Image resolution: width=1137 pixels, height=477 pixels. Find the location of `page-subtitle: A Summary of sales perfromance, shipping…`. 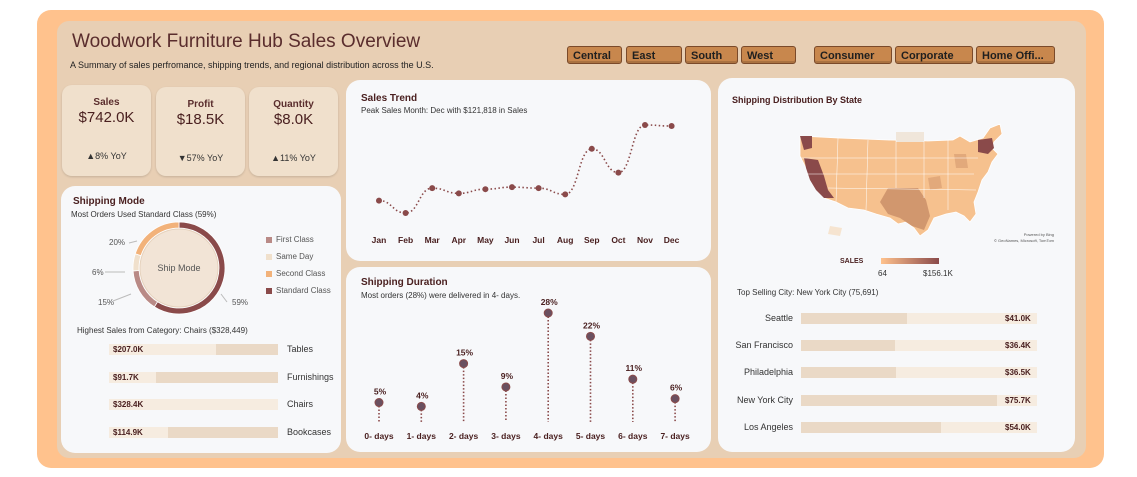

page-subtitle: A Summary of sales perfromance, shipping… is located at coordinates (252, 65).